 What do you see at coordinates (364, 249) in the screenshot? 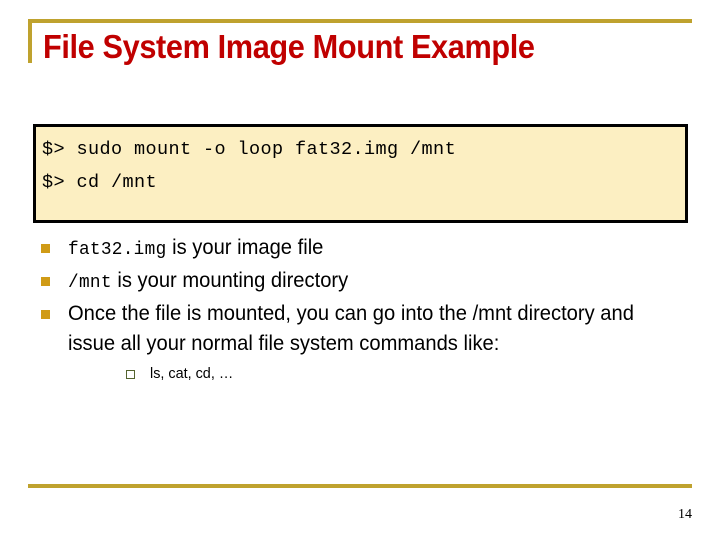
I see `bullet-text: fat32.img is your image file` at bounding box center [364, 249].